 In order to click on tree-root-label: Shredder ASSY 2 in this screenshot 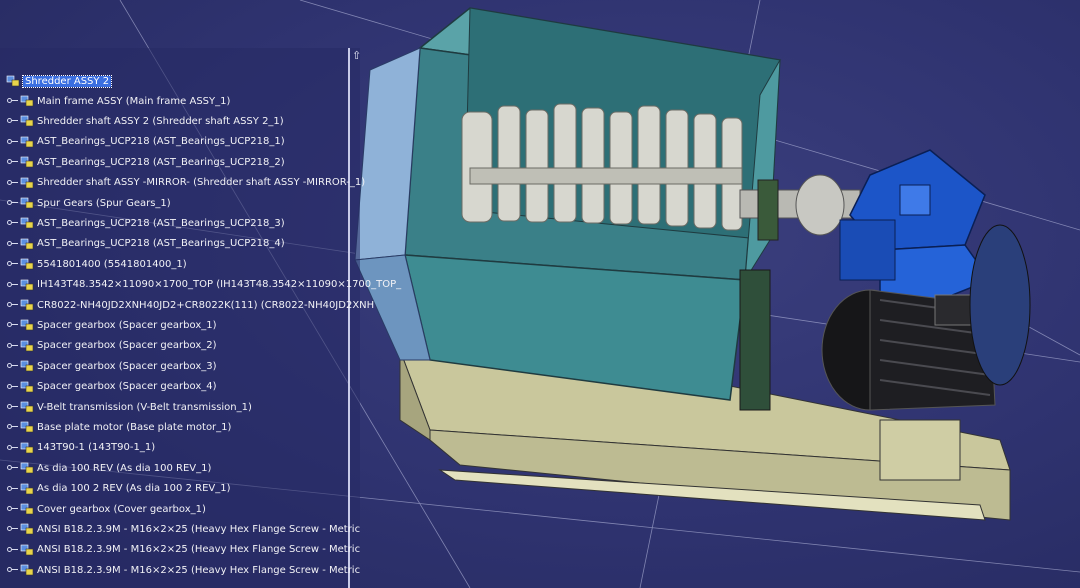, I will do `click(67, 81)`.